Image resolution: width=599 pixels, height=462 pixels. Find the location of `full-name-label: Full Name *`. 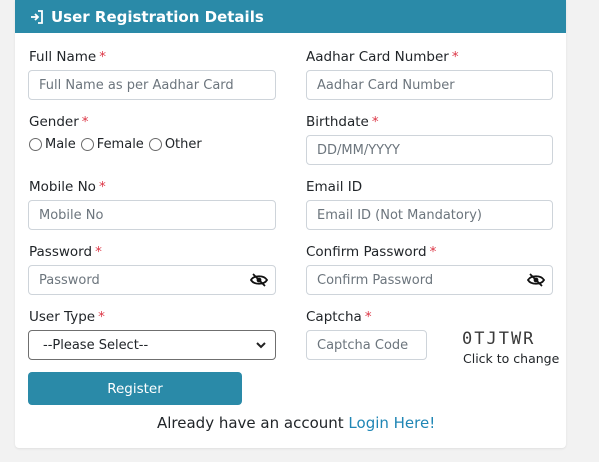

full-name-label: Full Name * is located at coordinates (67, 57).